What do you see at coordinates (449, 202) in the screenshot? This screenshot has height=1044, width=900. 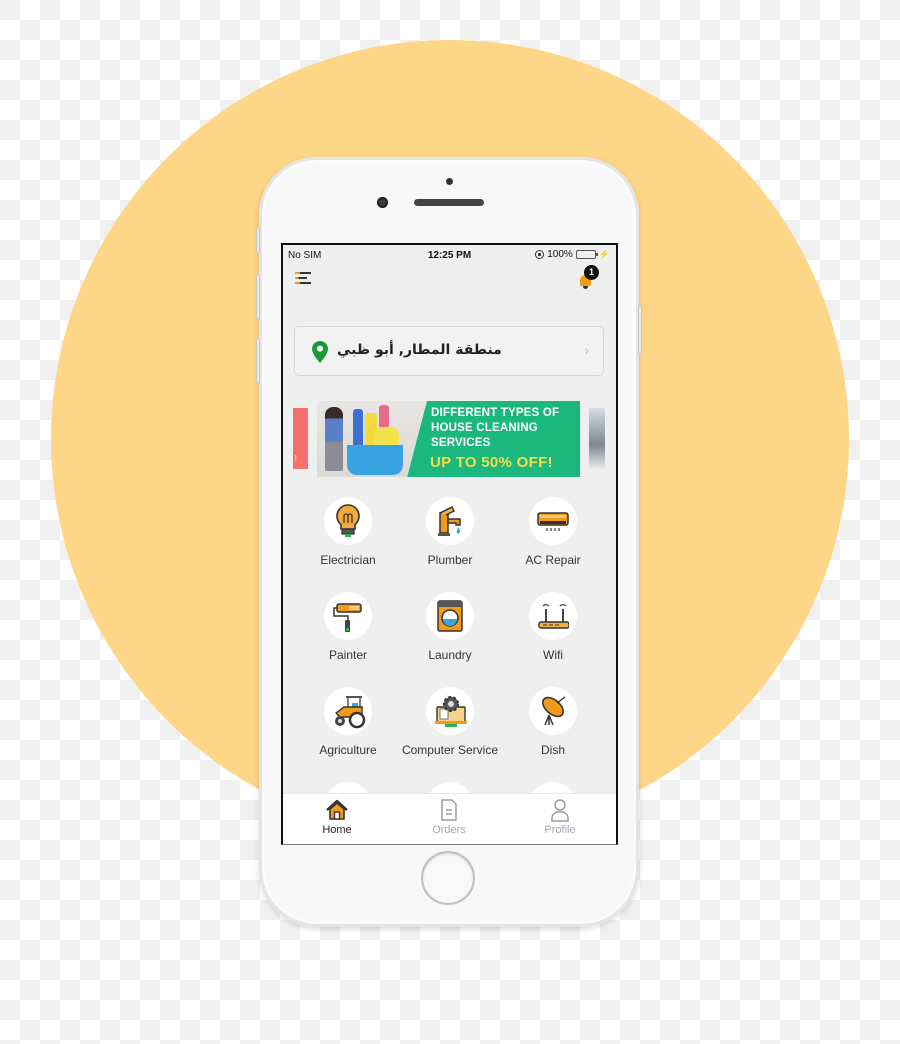 I see `earpiece-speaker` at bounding box center [449, 202].